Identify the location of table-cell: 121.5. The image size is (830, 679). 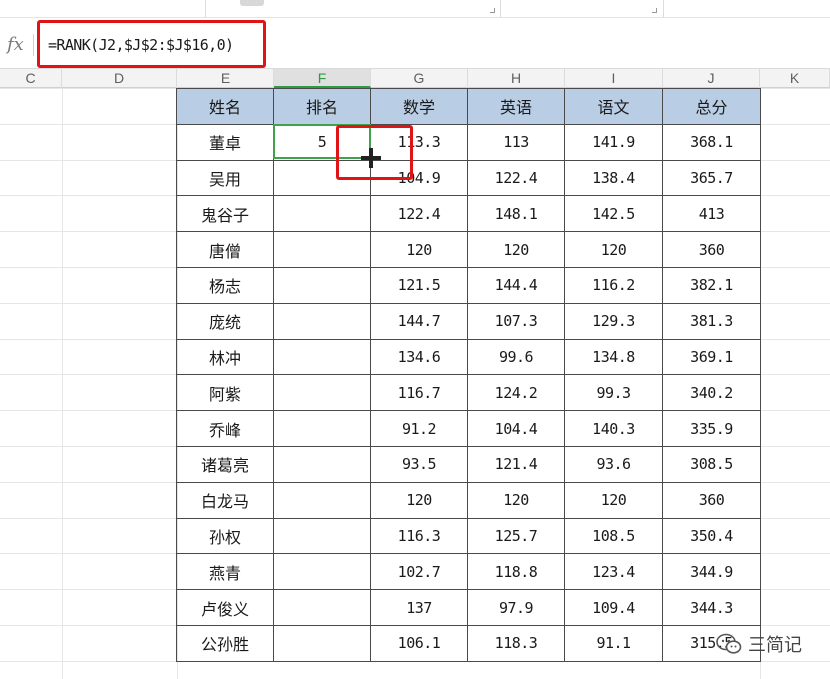
(419, 285).